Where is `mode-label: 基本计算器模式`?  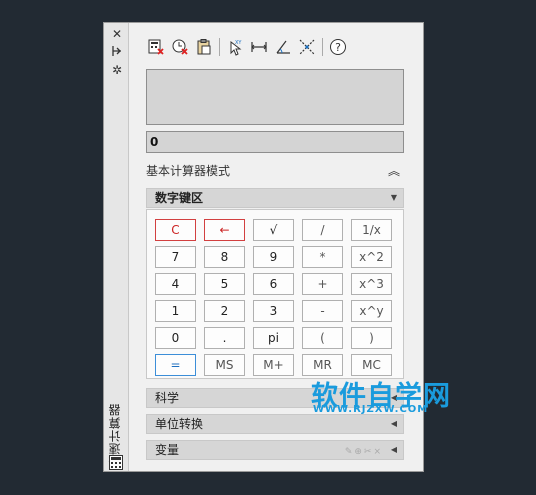
mode-label: 基本计算器模式 is located at coordinates (188, 171).